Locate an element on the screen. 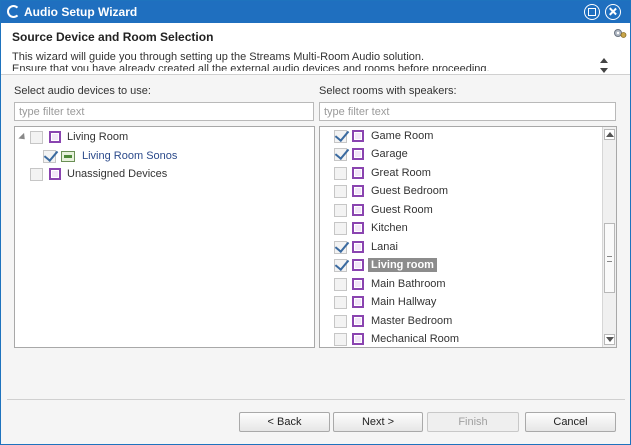 Image resolution: width=631 pixels, height=445 pixels. list-item-label: Master Bedroom is located at coordinates (412, 321).